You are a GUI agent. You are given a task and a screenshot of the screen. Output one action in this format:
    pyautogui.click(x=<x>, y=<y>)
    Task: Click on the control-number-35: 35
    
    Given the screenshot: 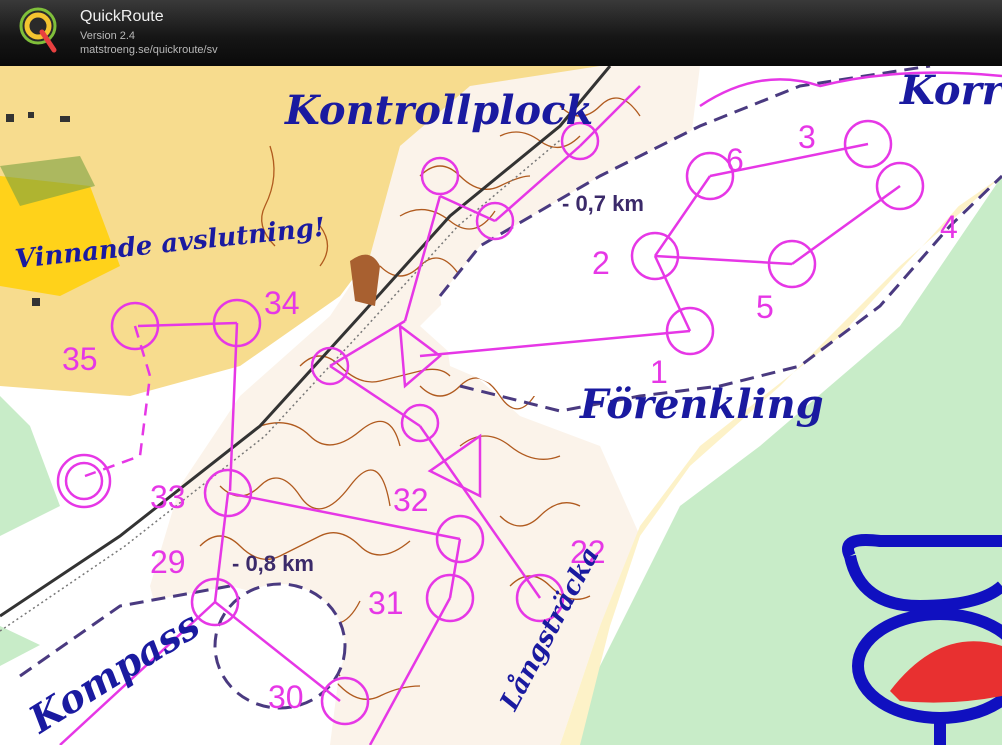 What is the action you would take?
    pyautogui.click(x=80, y=359)
    